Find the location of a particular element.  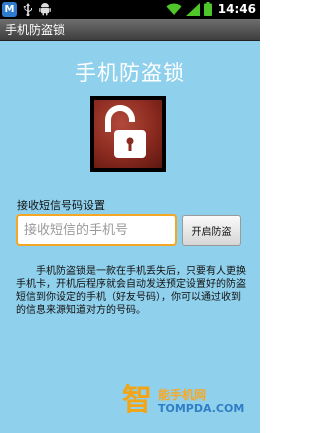

app-badge-icon: M is located at coordinates (9, 9).